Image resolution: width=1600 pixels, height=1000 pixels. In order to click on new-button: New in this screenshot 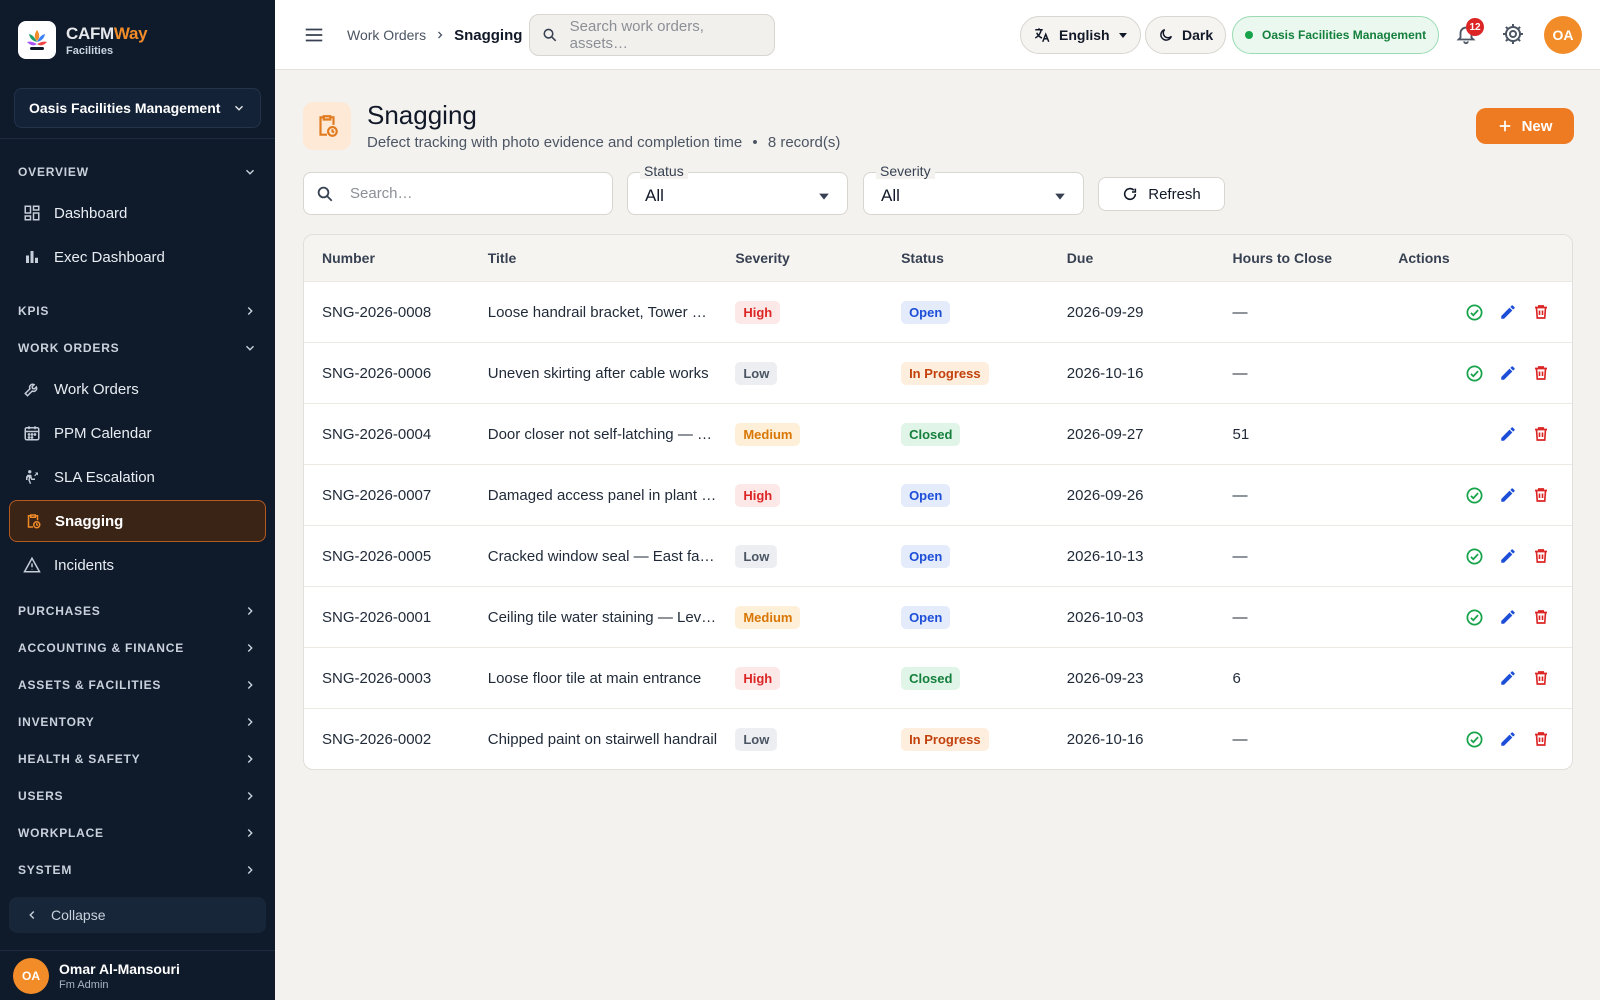, I will do `click(1525, 126)`.